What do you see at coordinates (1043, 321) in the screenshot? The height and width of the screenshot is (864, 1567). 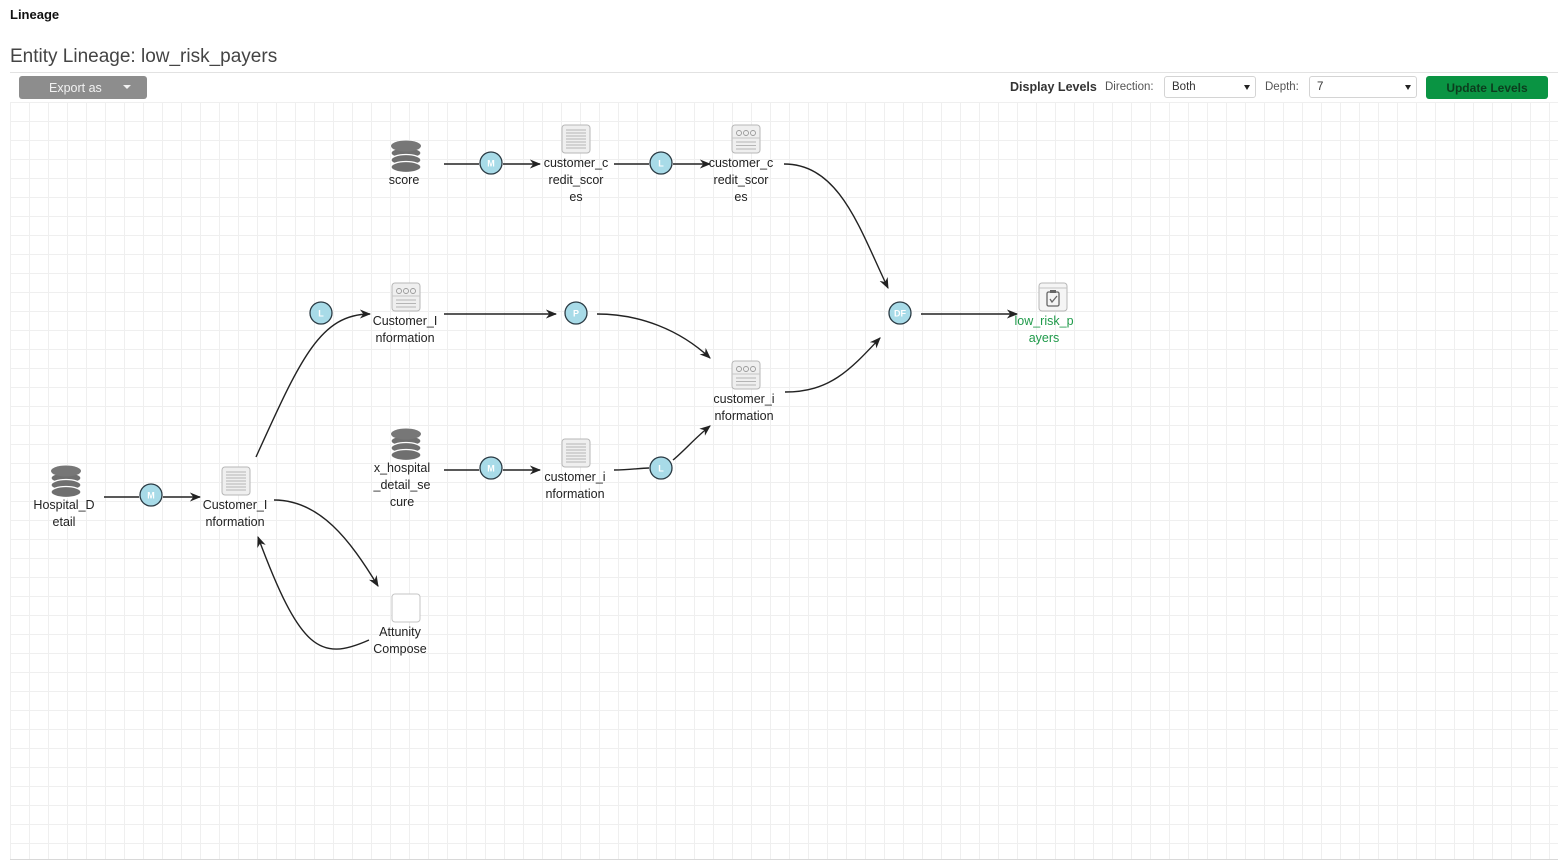 I see `entity-label: low_risk_p` at bounding box center [1043, 321].